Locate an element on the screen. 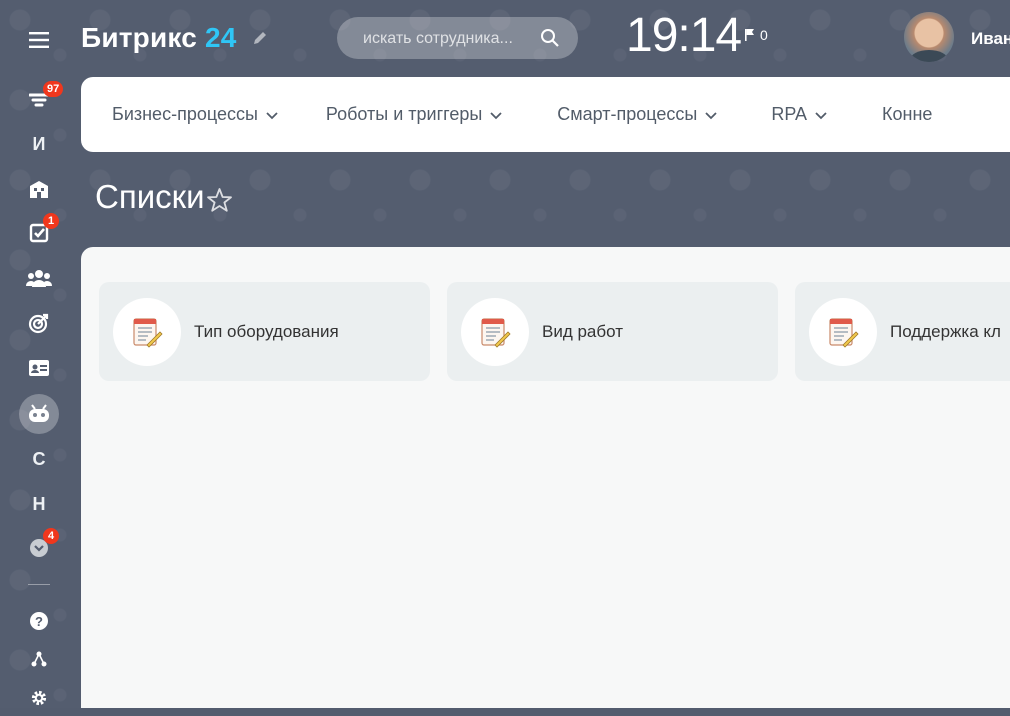  avatar-shirt is located at coordinates (929, 56).